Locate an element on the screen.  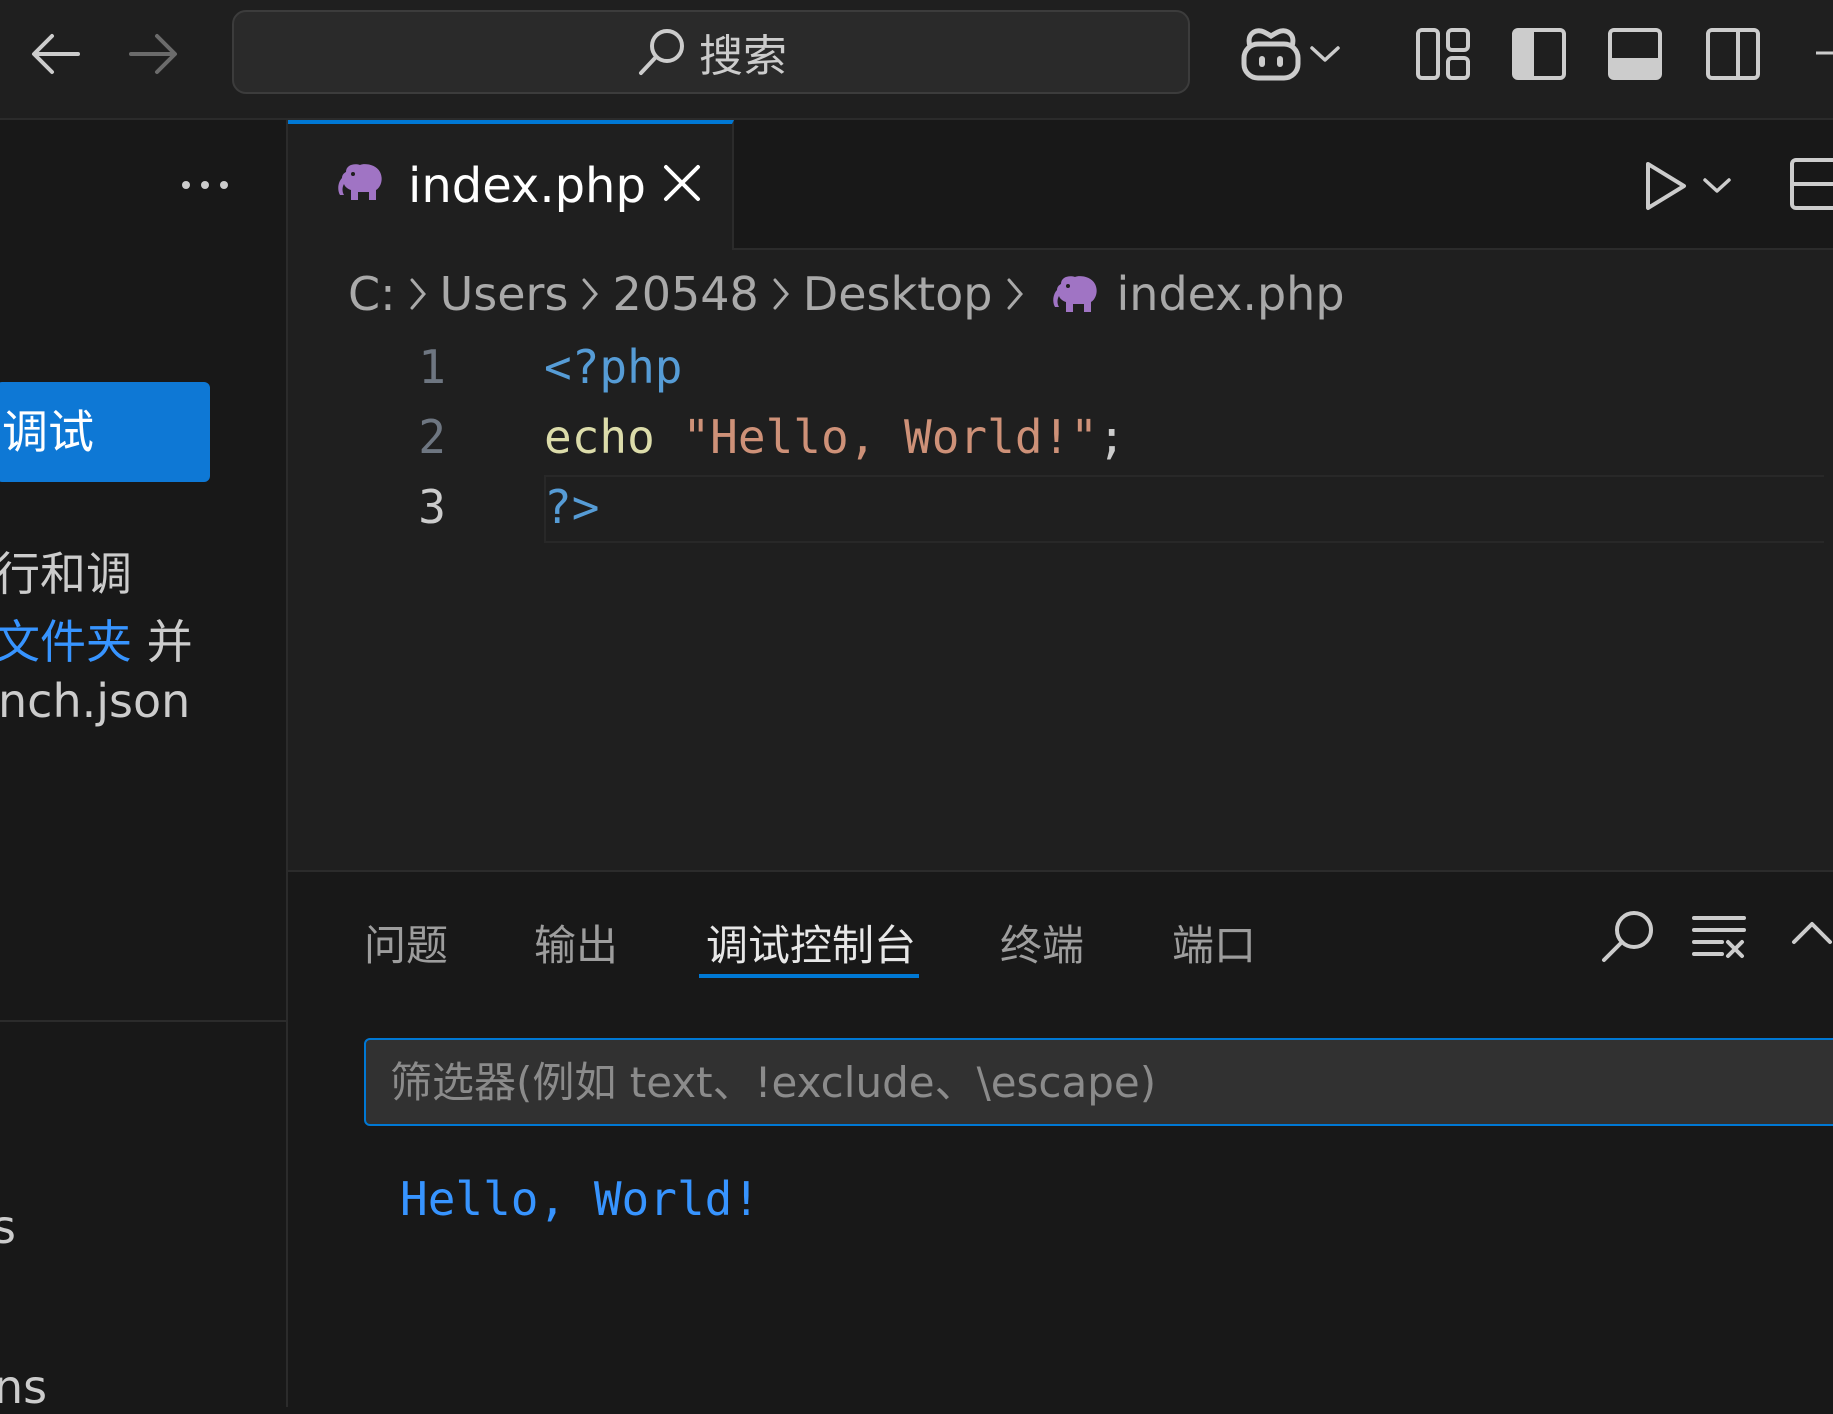
code-line: ?> is located at coordinates (571, 507).